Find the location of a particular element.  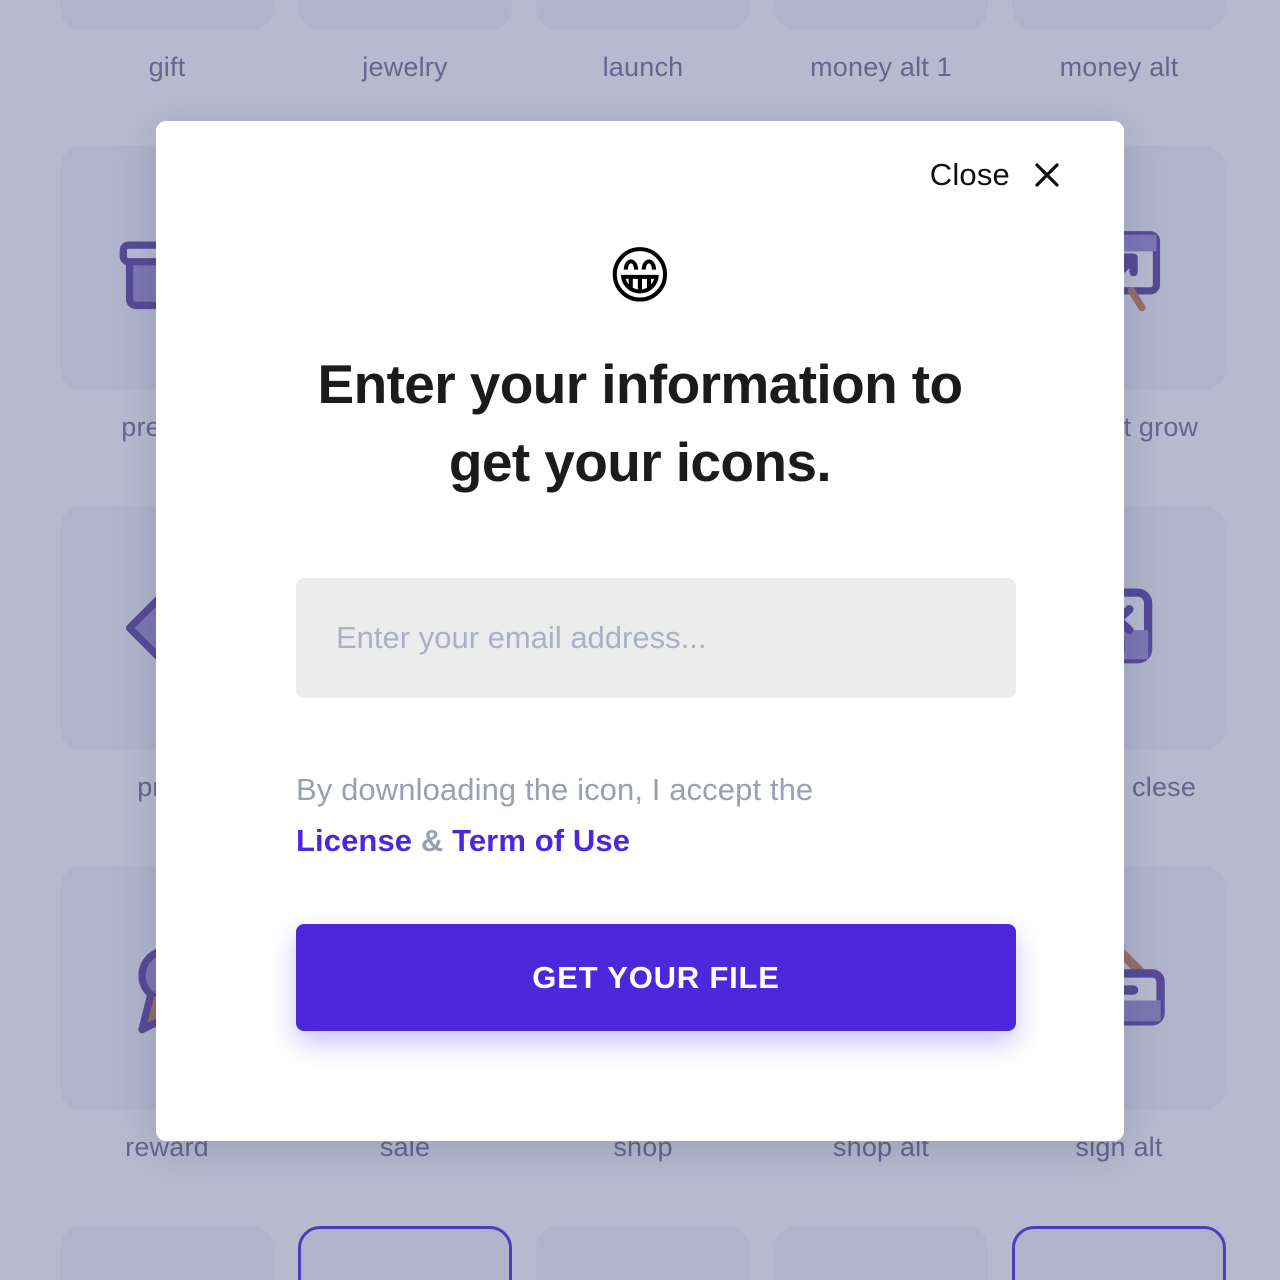

terms-of-use-link: Term of Use is located at coordinates (541, 840).